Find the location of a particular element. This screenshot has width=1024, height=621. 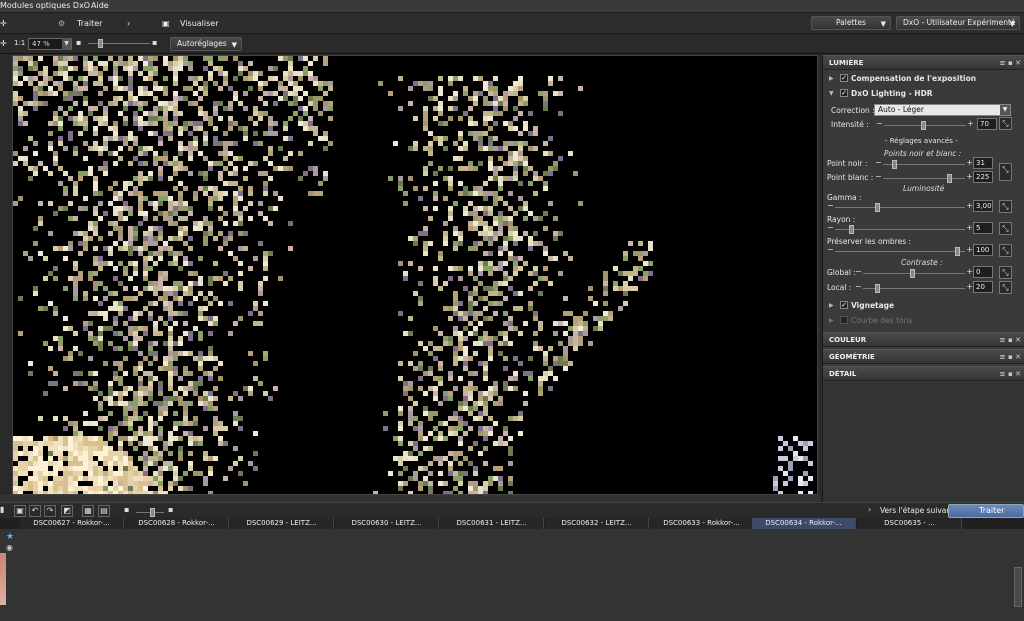

section-detail-title: DÉTAIL is located at coordinates (843, 374).